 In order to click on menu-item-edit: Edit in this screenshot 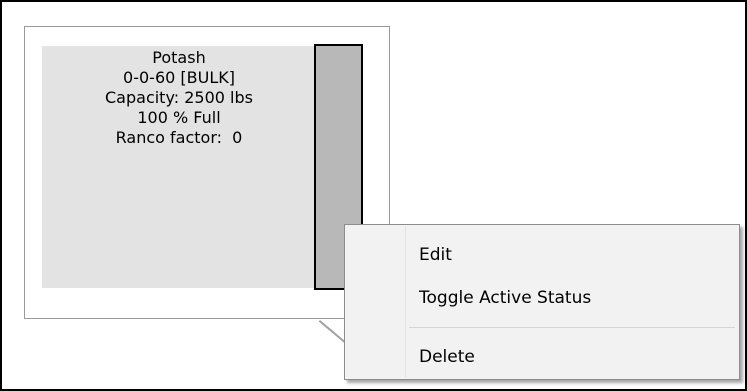, I will do `click(542, 255)`.